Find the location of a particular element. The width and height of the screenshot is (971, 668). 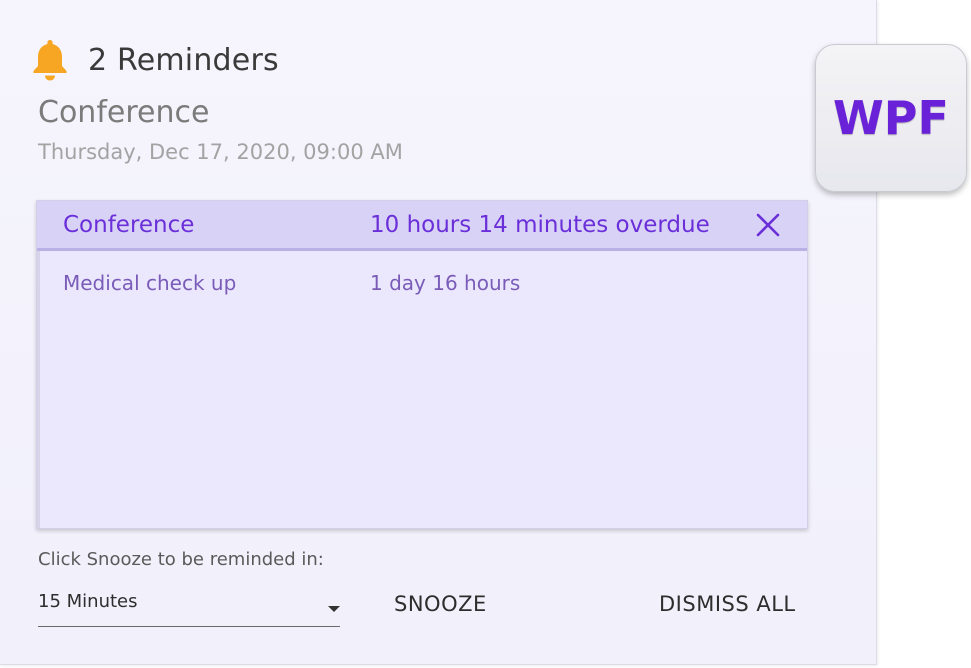

snooze-duration-value: 15 Minutes is located at coordinates (88, 601).